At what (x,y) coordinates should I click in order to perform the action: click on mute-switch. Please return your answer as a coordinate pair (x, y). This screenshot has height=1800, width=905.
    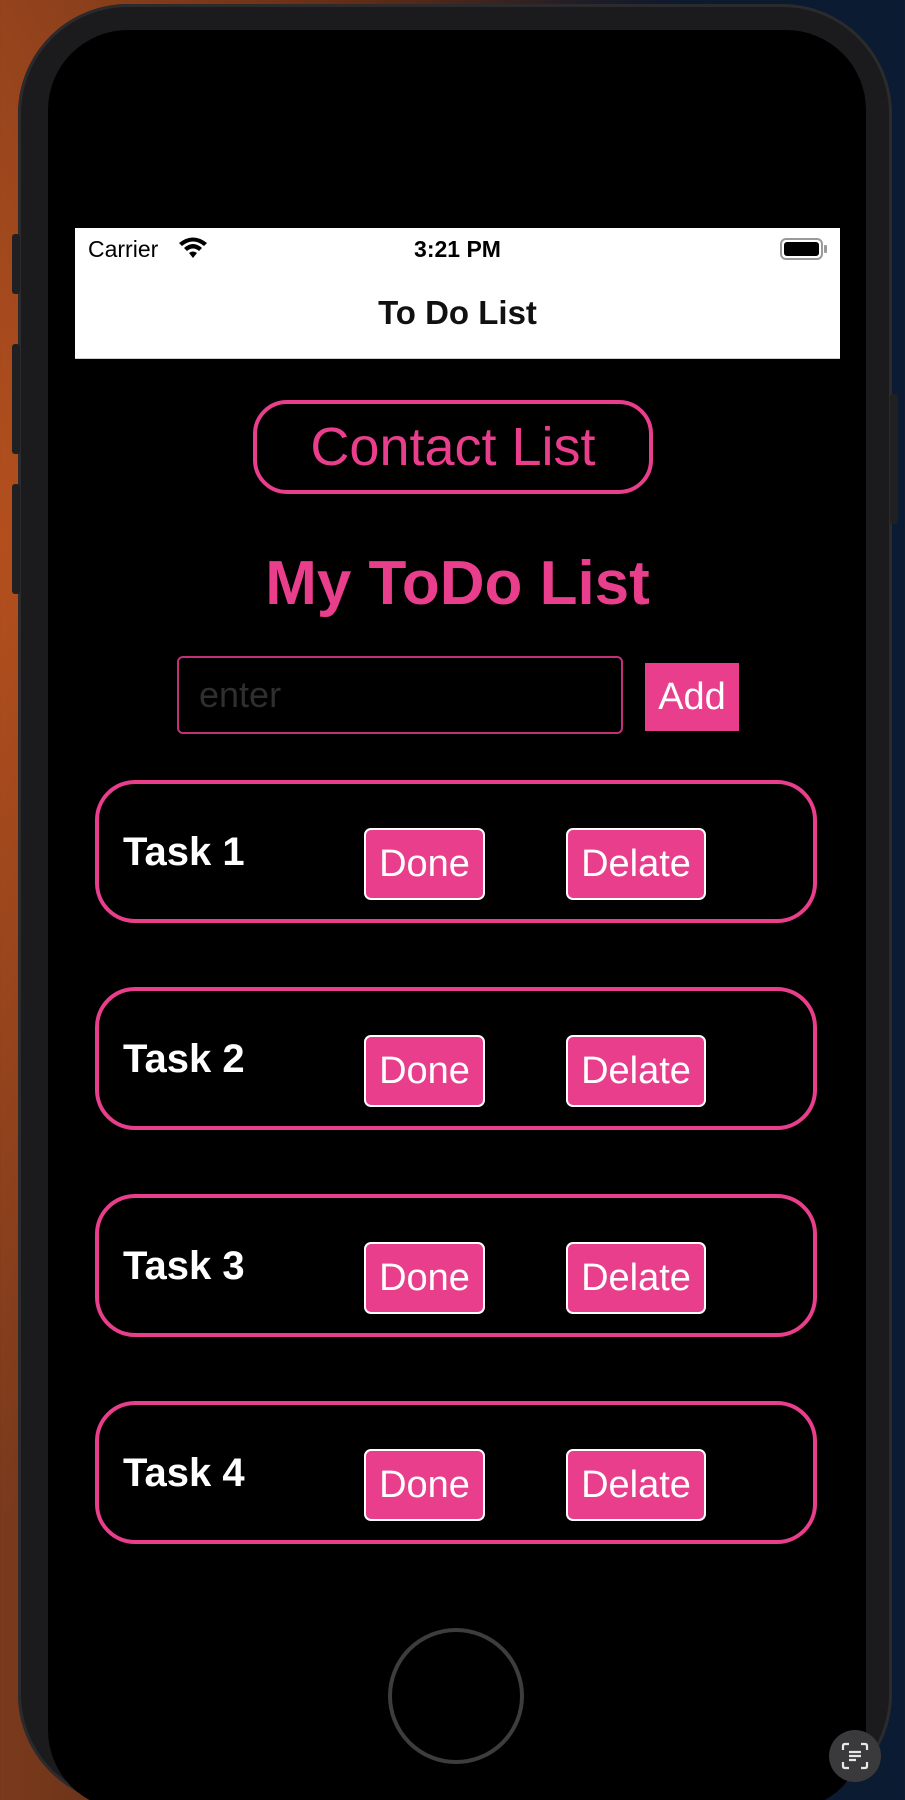
    Looking at the image, I should click on (16, 264).